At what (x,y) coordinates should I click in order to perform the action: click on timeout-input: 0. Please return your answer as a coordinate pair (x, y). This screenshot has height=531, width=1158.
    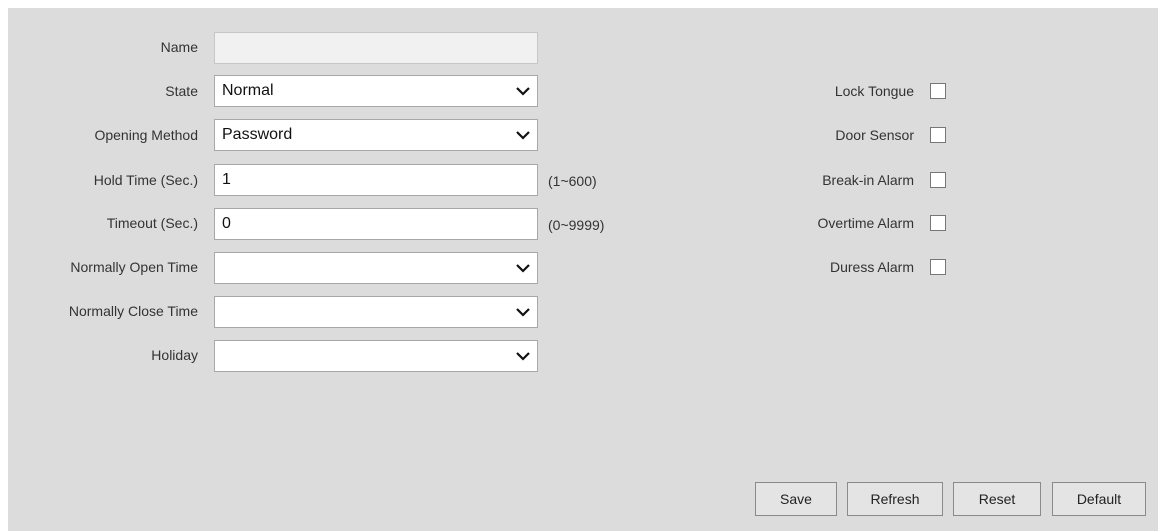
    Looking at the image, I should click on (376, 224).